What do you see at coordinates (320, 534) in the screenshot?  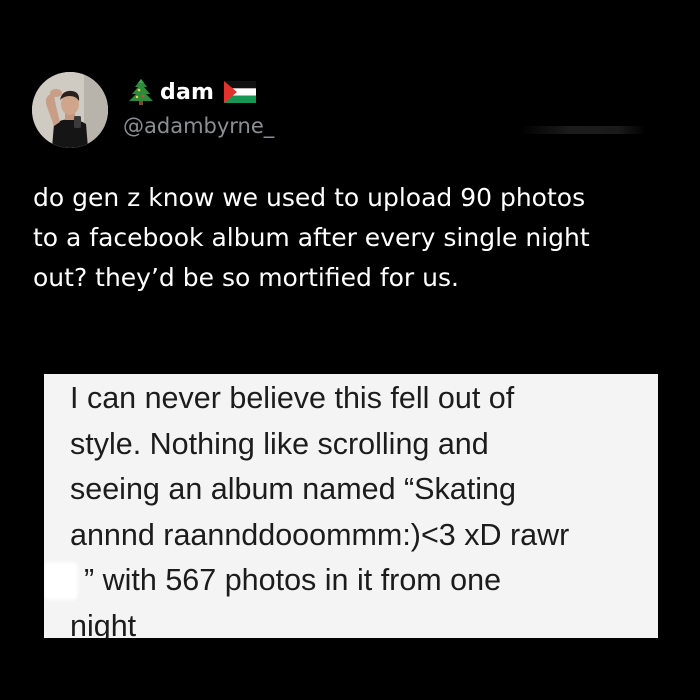 I see `quoted-text-line: annnd raannddooommm:)<3 xD rawr` at bounding box center [320, 534].